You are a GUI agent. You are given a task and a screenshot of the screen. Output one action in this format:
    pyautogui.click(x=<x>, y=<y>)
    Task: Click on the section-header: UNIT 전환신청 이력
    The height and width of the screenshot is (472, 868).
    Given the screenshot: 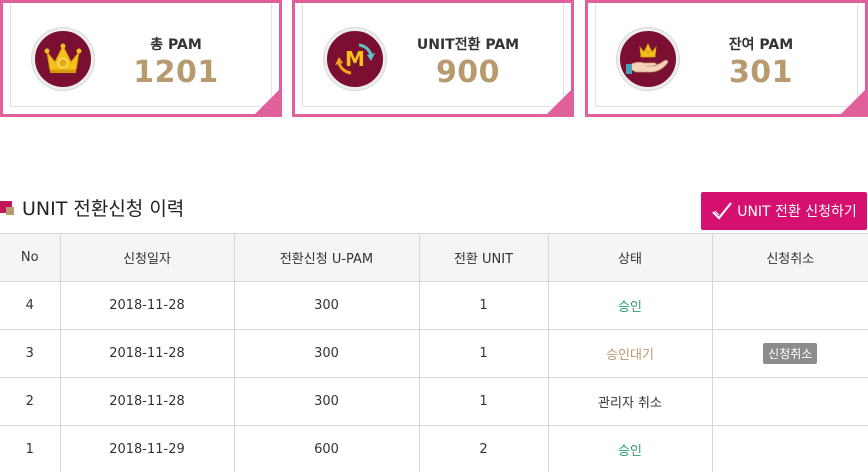 What is the action you would take?
    pyautogui.click(x=92, y=207)
    